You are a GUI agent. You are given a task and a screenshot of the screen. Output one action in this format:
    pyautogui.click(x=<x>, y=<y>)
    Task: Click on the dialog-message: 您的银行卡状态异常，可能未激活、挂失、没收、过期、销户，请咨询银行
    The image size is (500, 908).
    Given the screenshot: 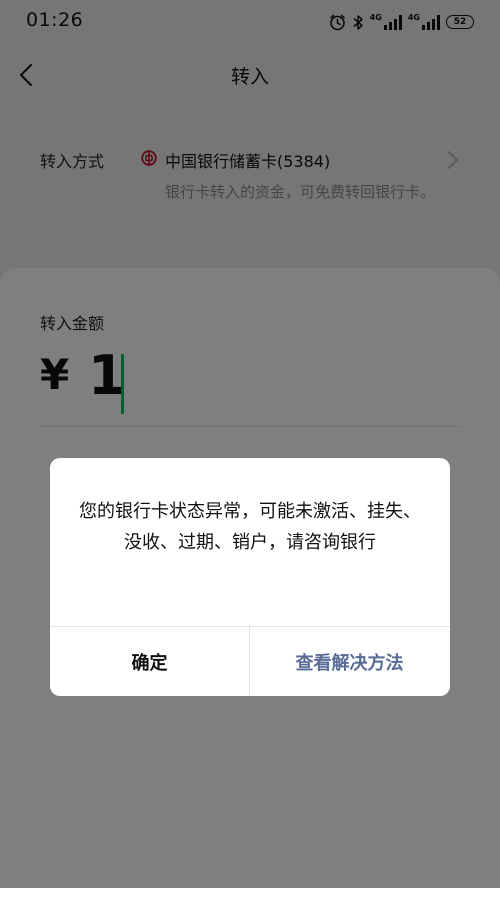 What is the action you would take?
    pyautogui.click(x=250, y=527)
    